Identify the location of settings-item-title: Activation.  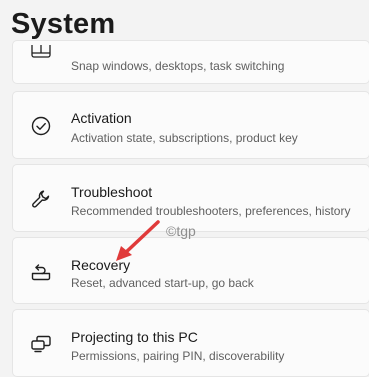
(101, 118).